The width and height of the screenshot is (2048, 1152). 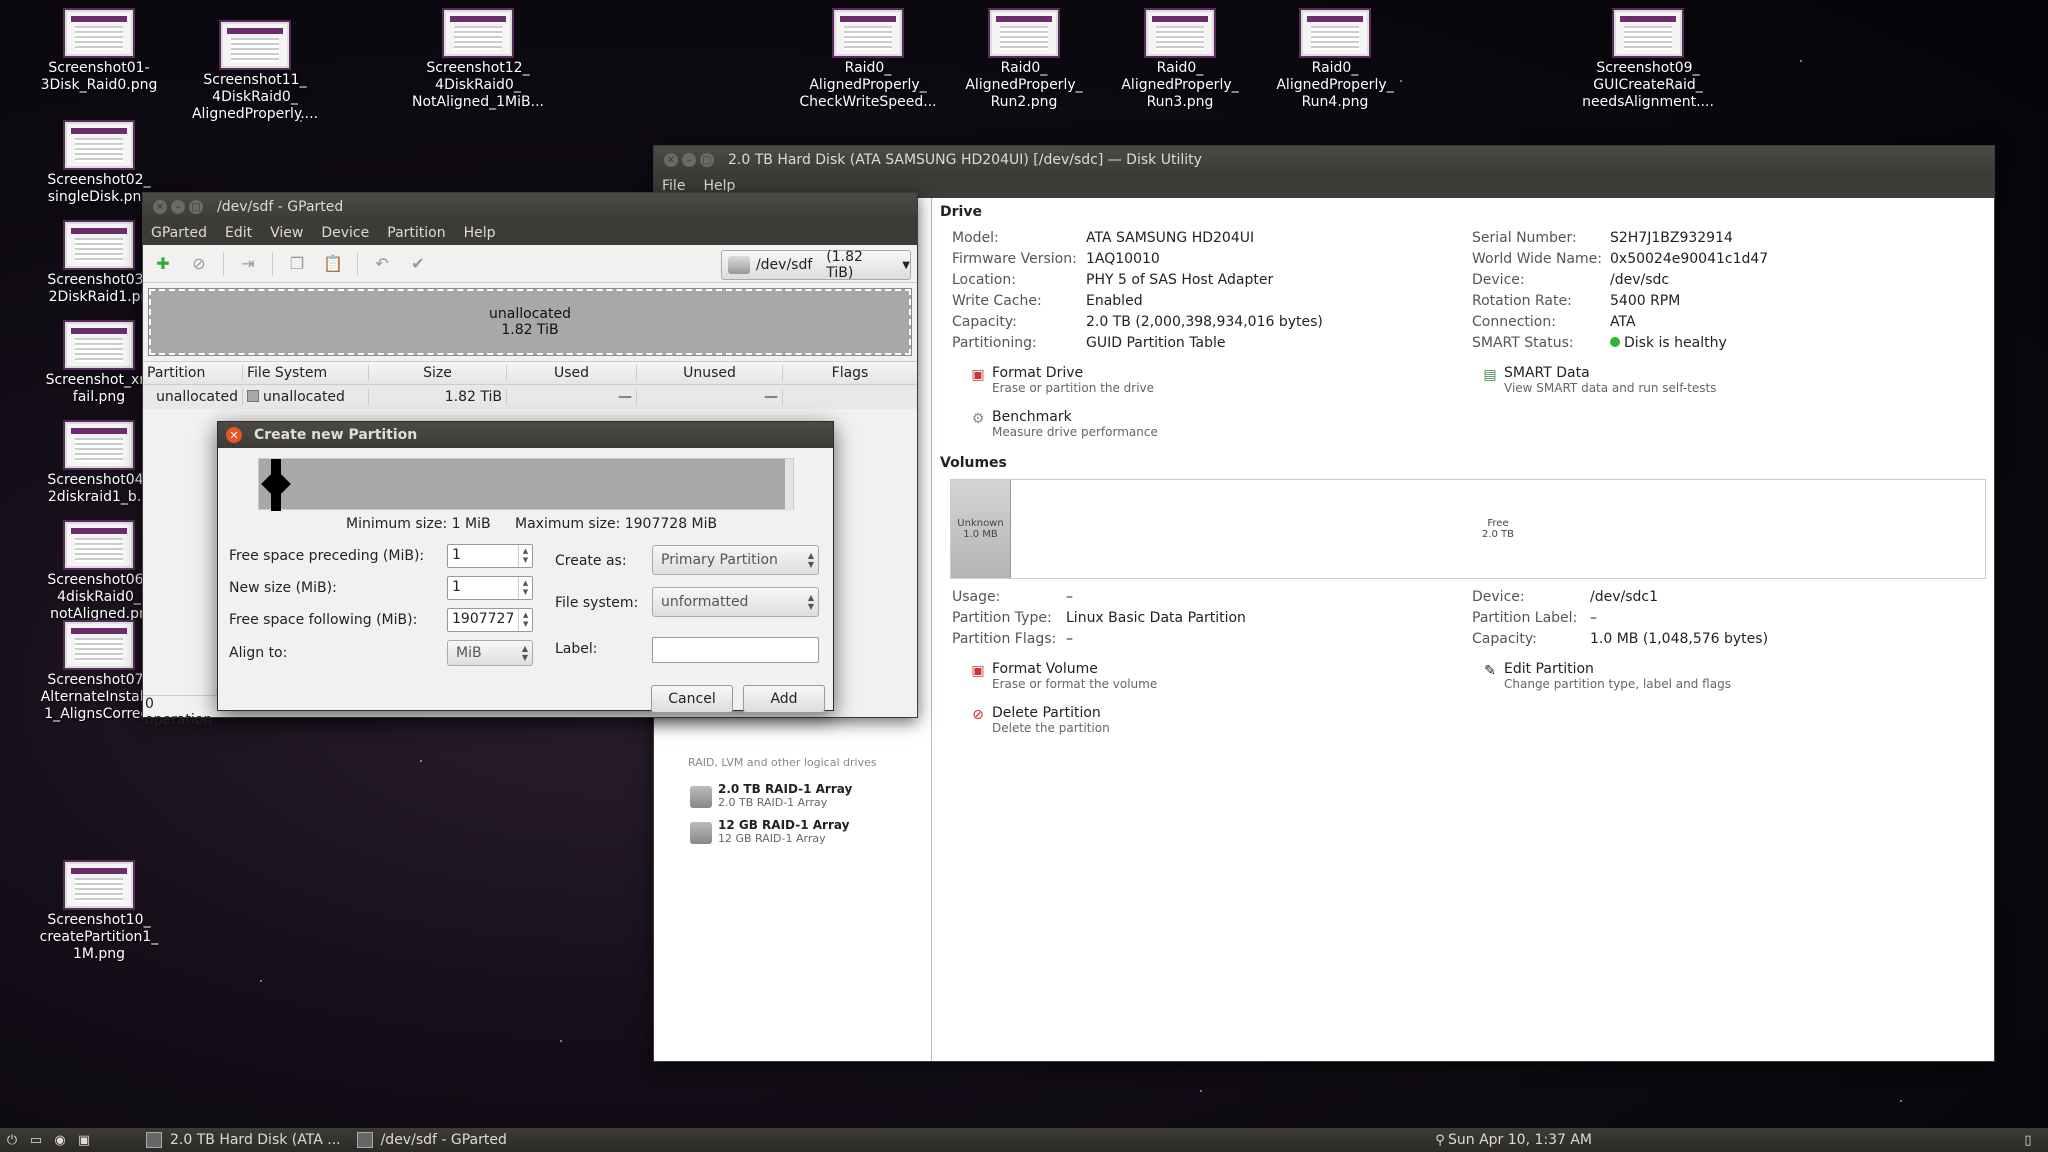 I want to click on raid-array-icon, so click(x=701, y=833).